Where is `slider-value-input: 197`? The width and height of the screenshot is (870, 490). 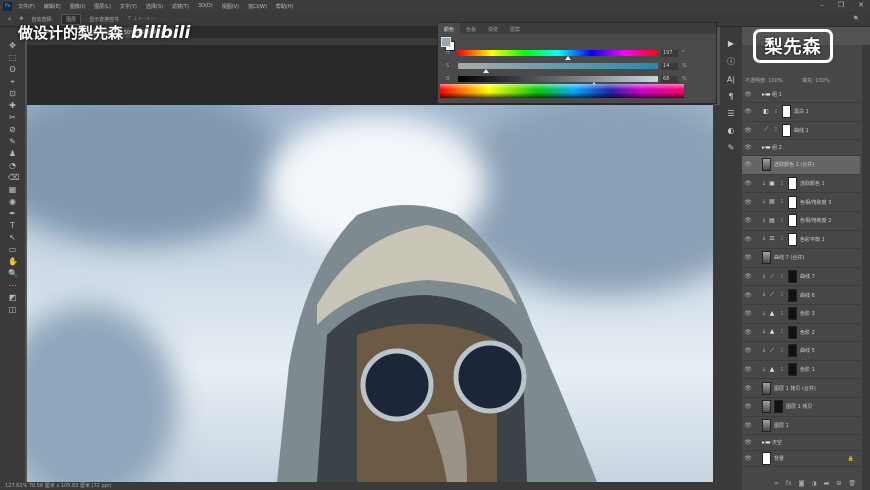
slider-value-input: 197 is located at coordinates (669, 53).